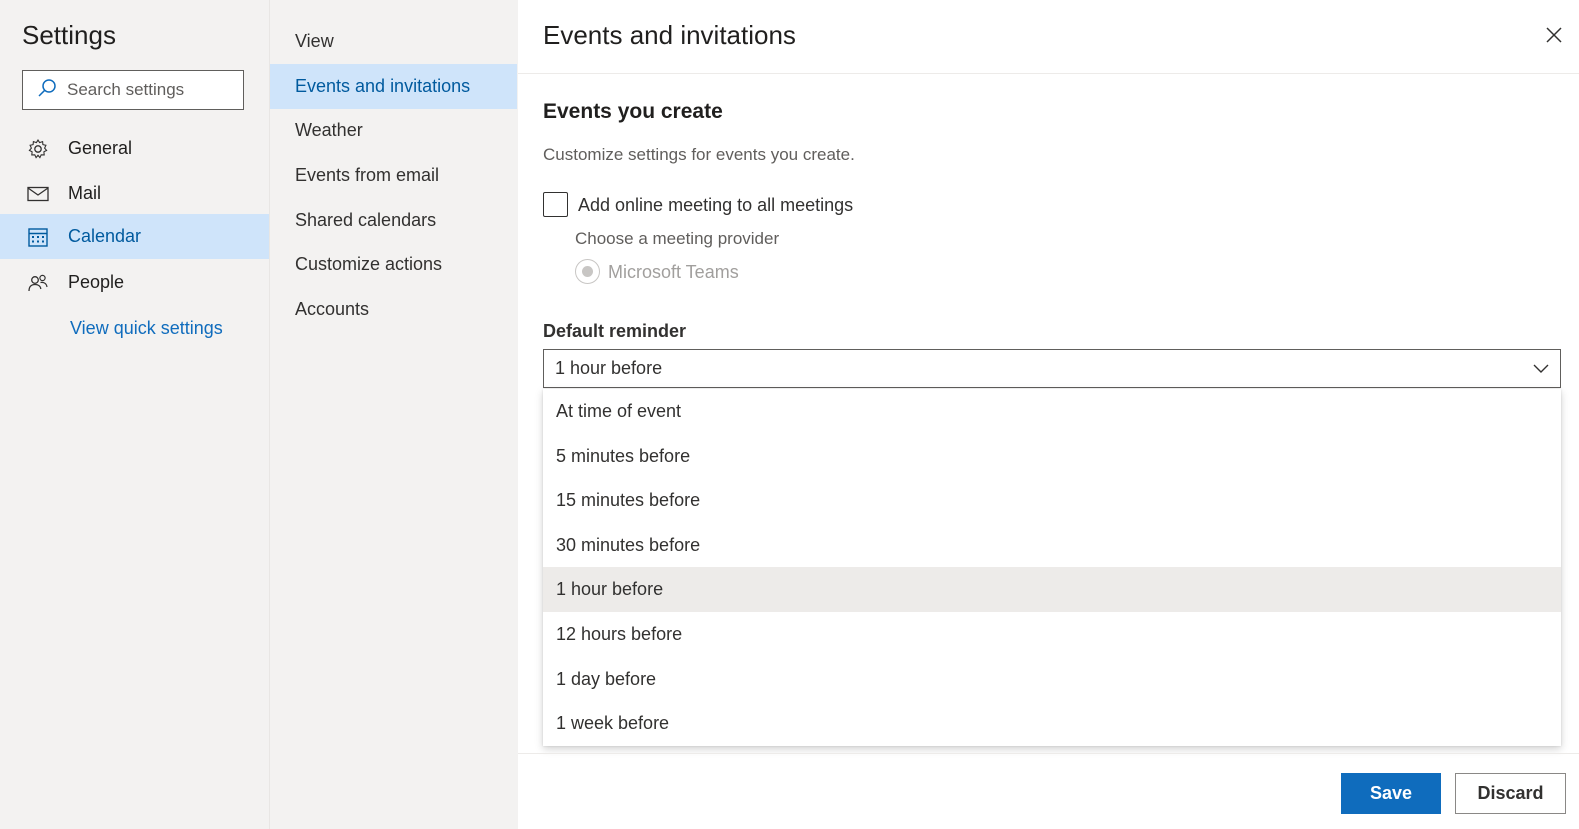  I want to click on people-icon, so click(38, 283).